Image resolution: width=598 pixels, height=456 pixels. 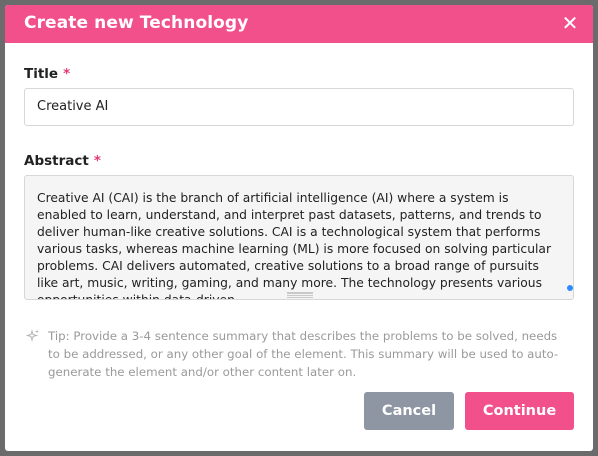 I want to click on resize-handle, so click(x=300, y=295).